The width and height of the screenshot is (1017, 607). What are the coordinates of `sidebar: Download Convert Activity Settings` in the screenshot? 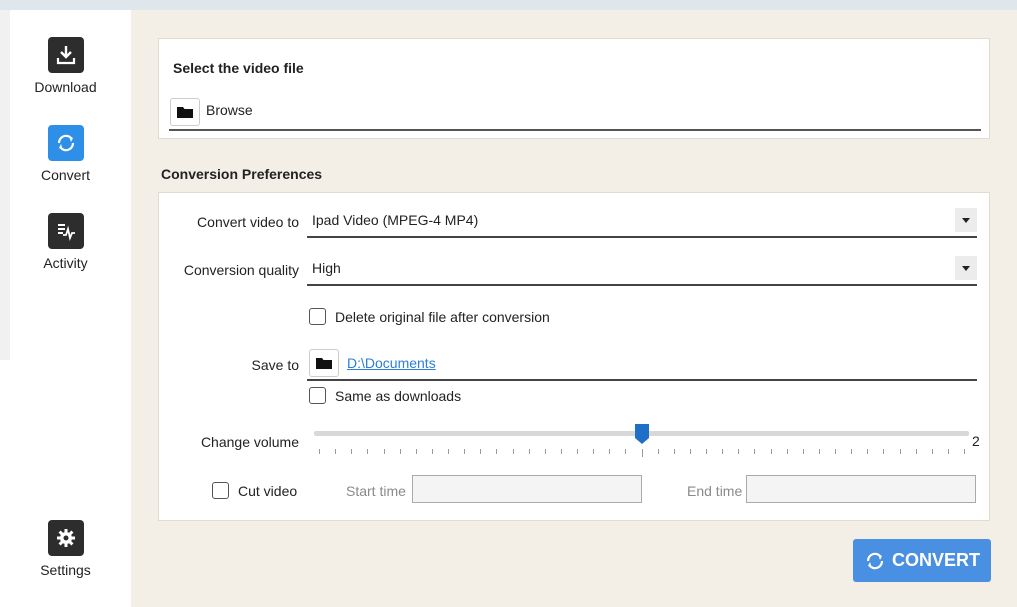 It's located at (65, 308).